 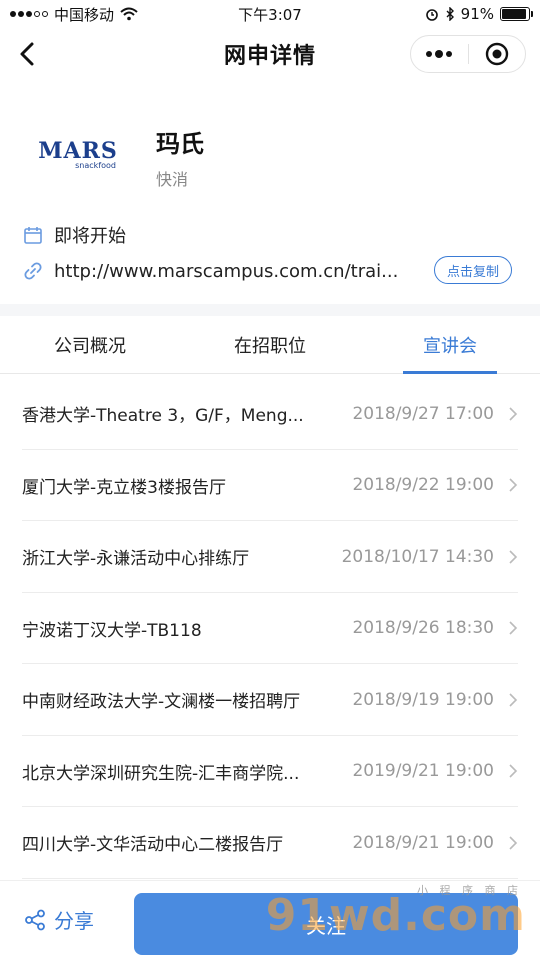 I want to click on seminar-venue: 浙江大学-永谦活动中心排练厅, so click(x=136, y=559).